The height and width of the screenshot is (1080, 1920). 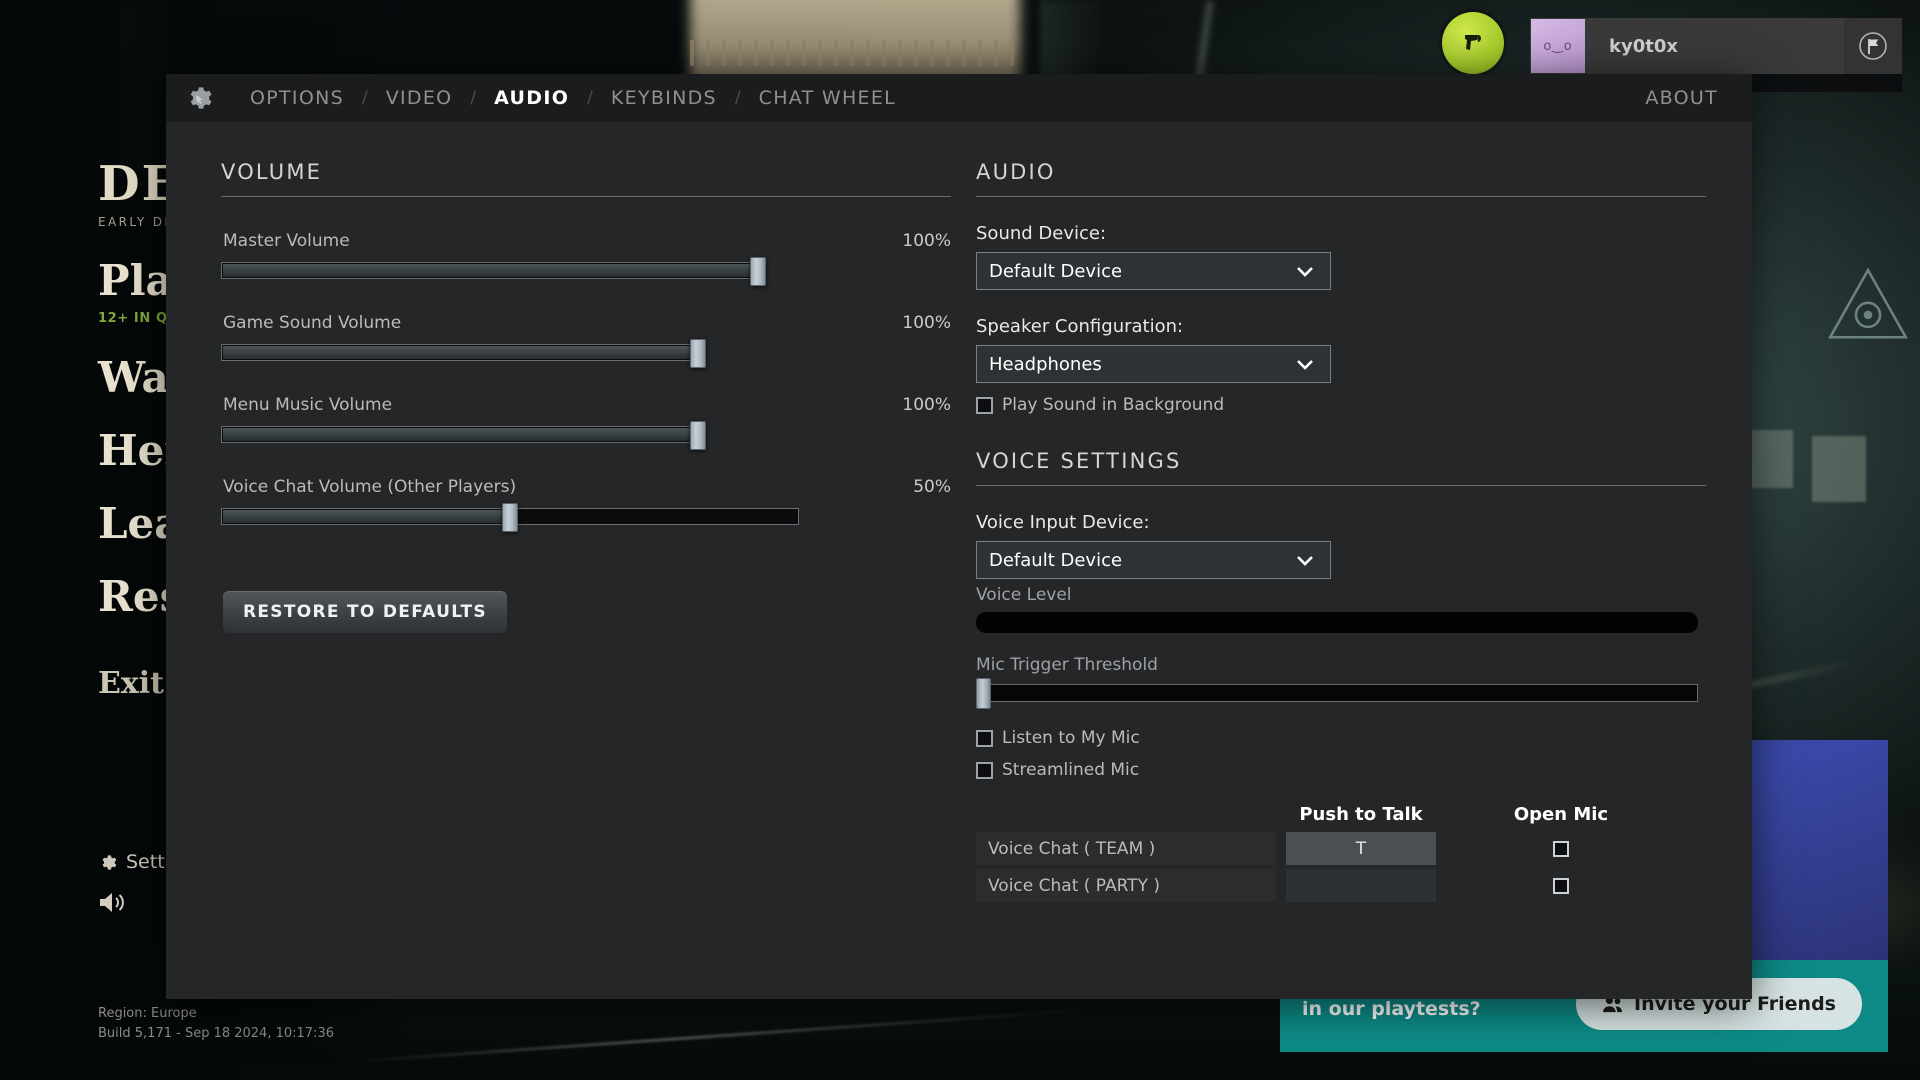 I want to click on tab-video: VIDEO, so click(x=419, y=98).